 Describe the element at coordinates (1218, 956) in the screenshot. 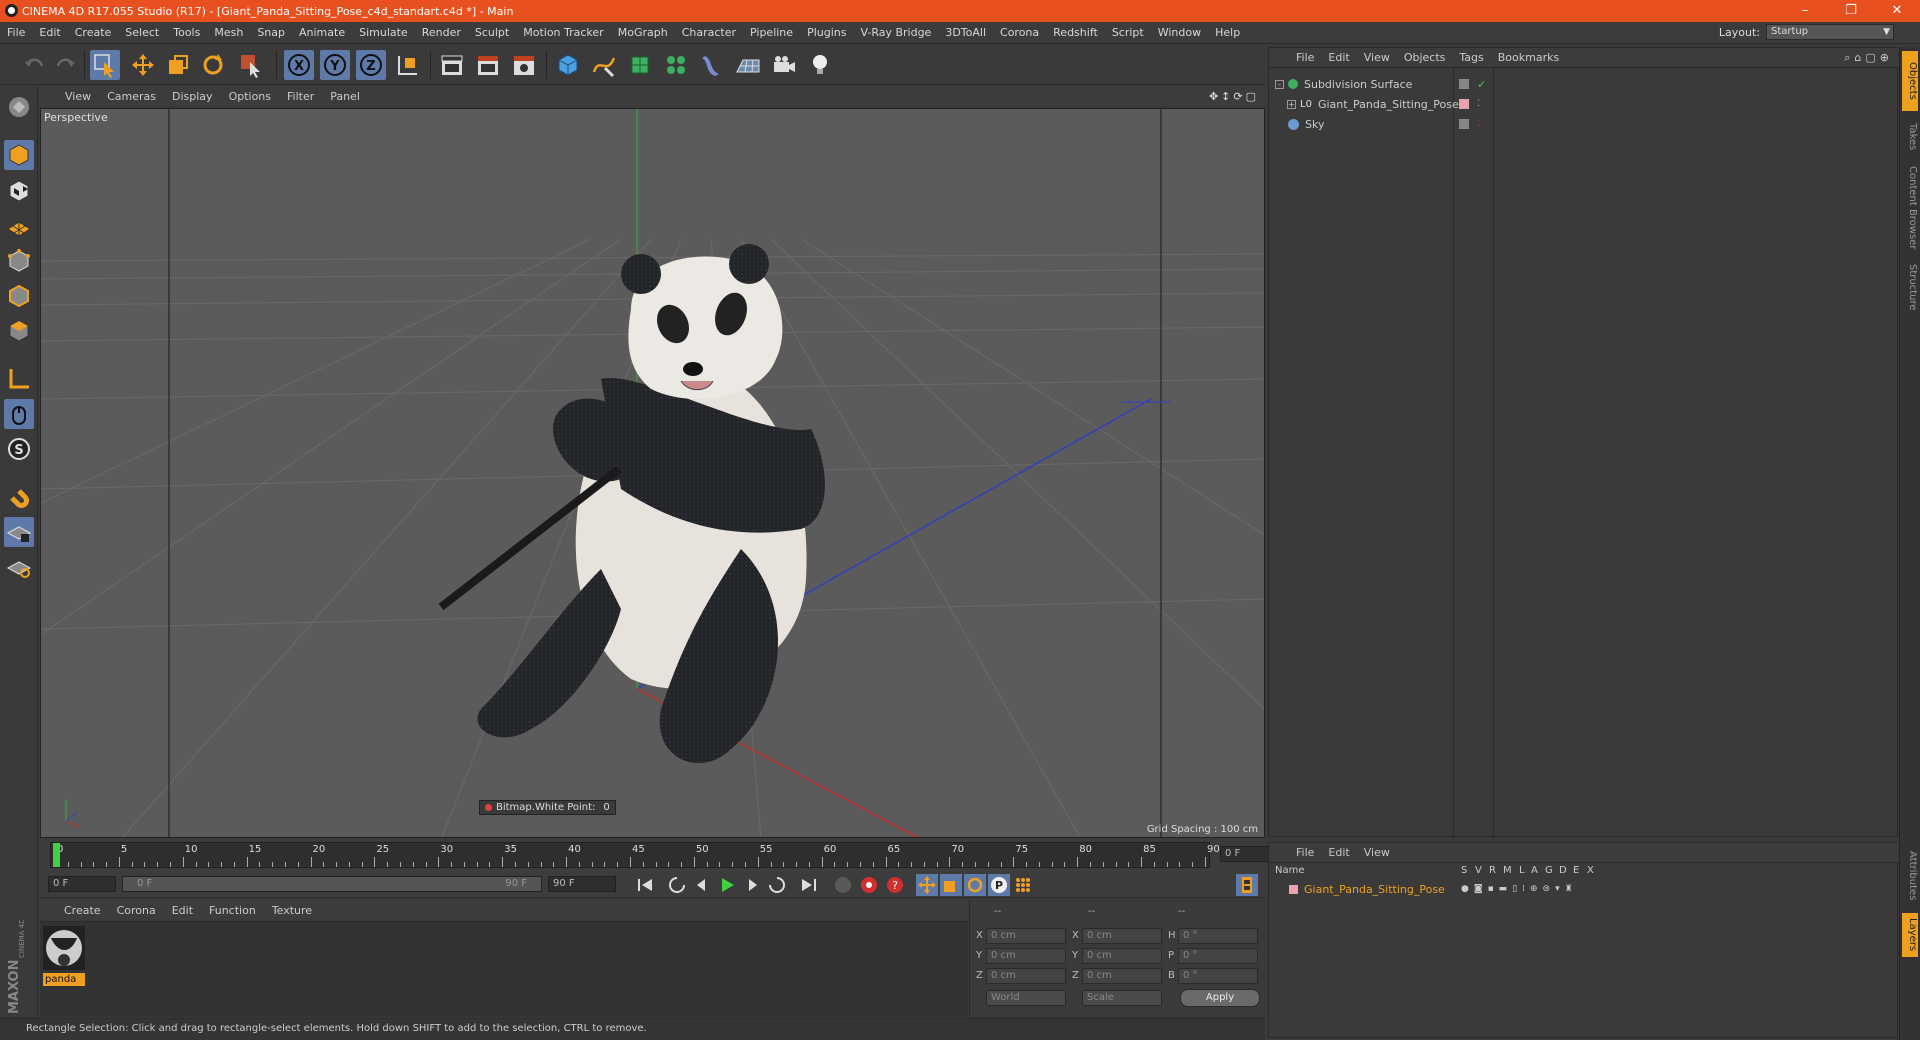

I see `rotation-p-field: 0 °` at that location.